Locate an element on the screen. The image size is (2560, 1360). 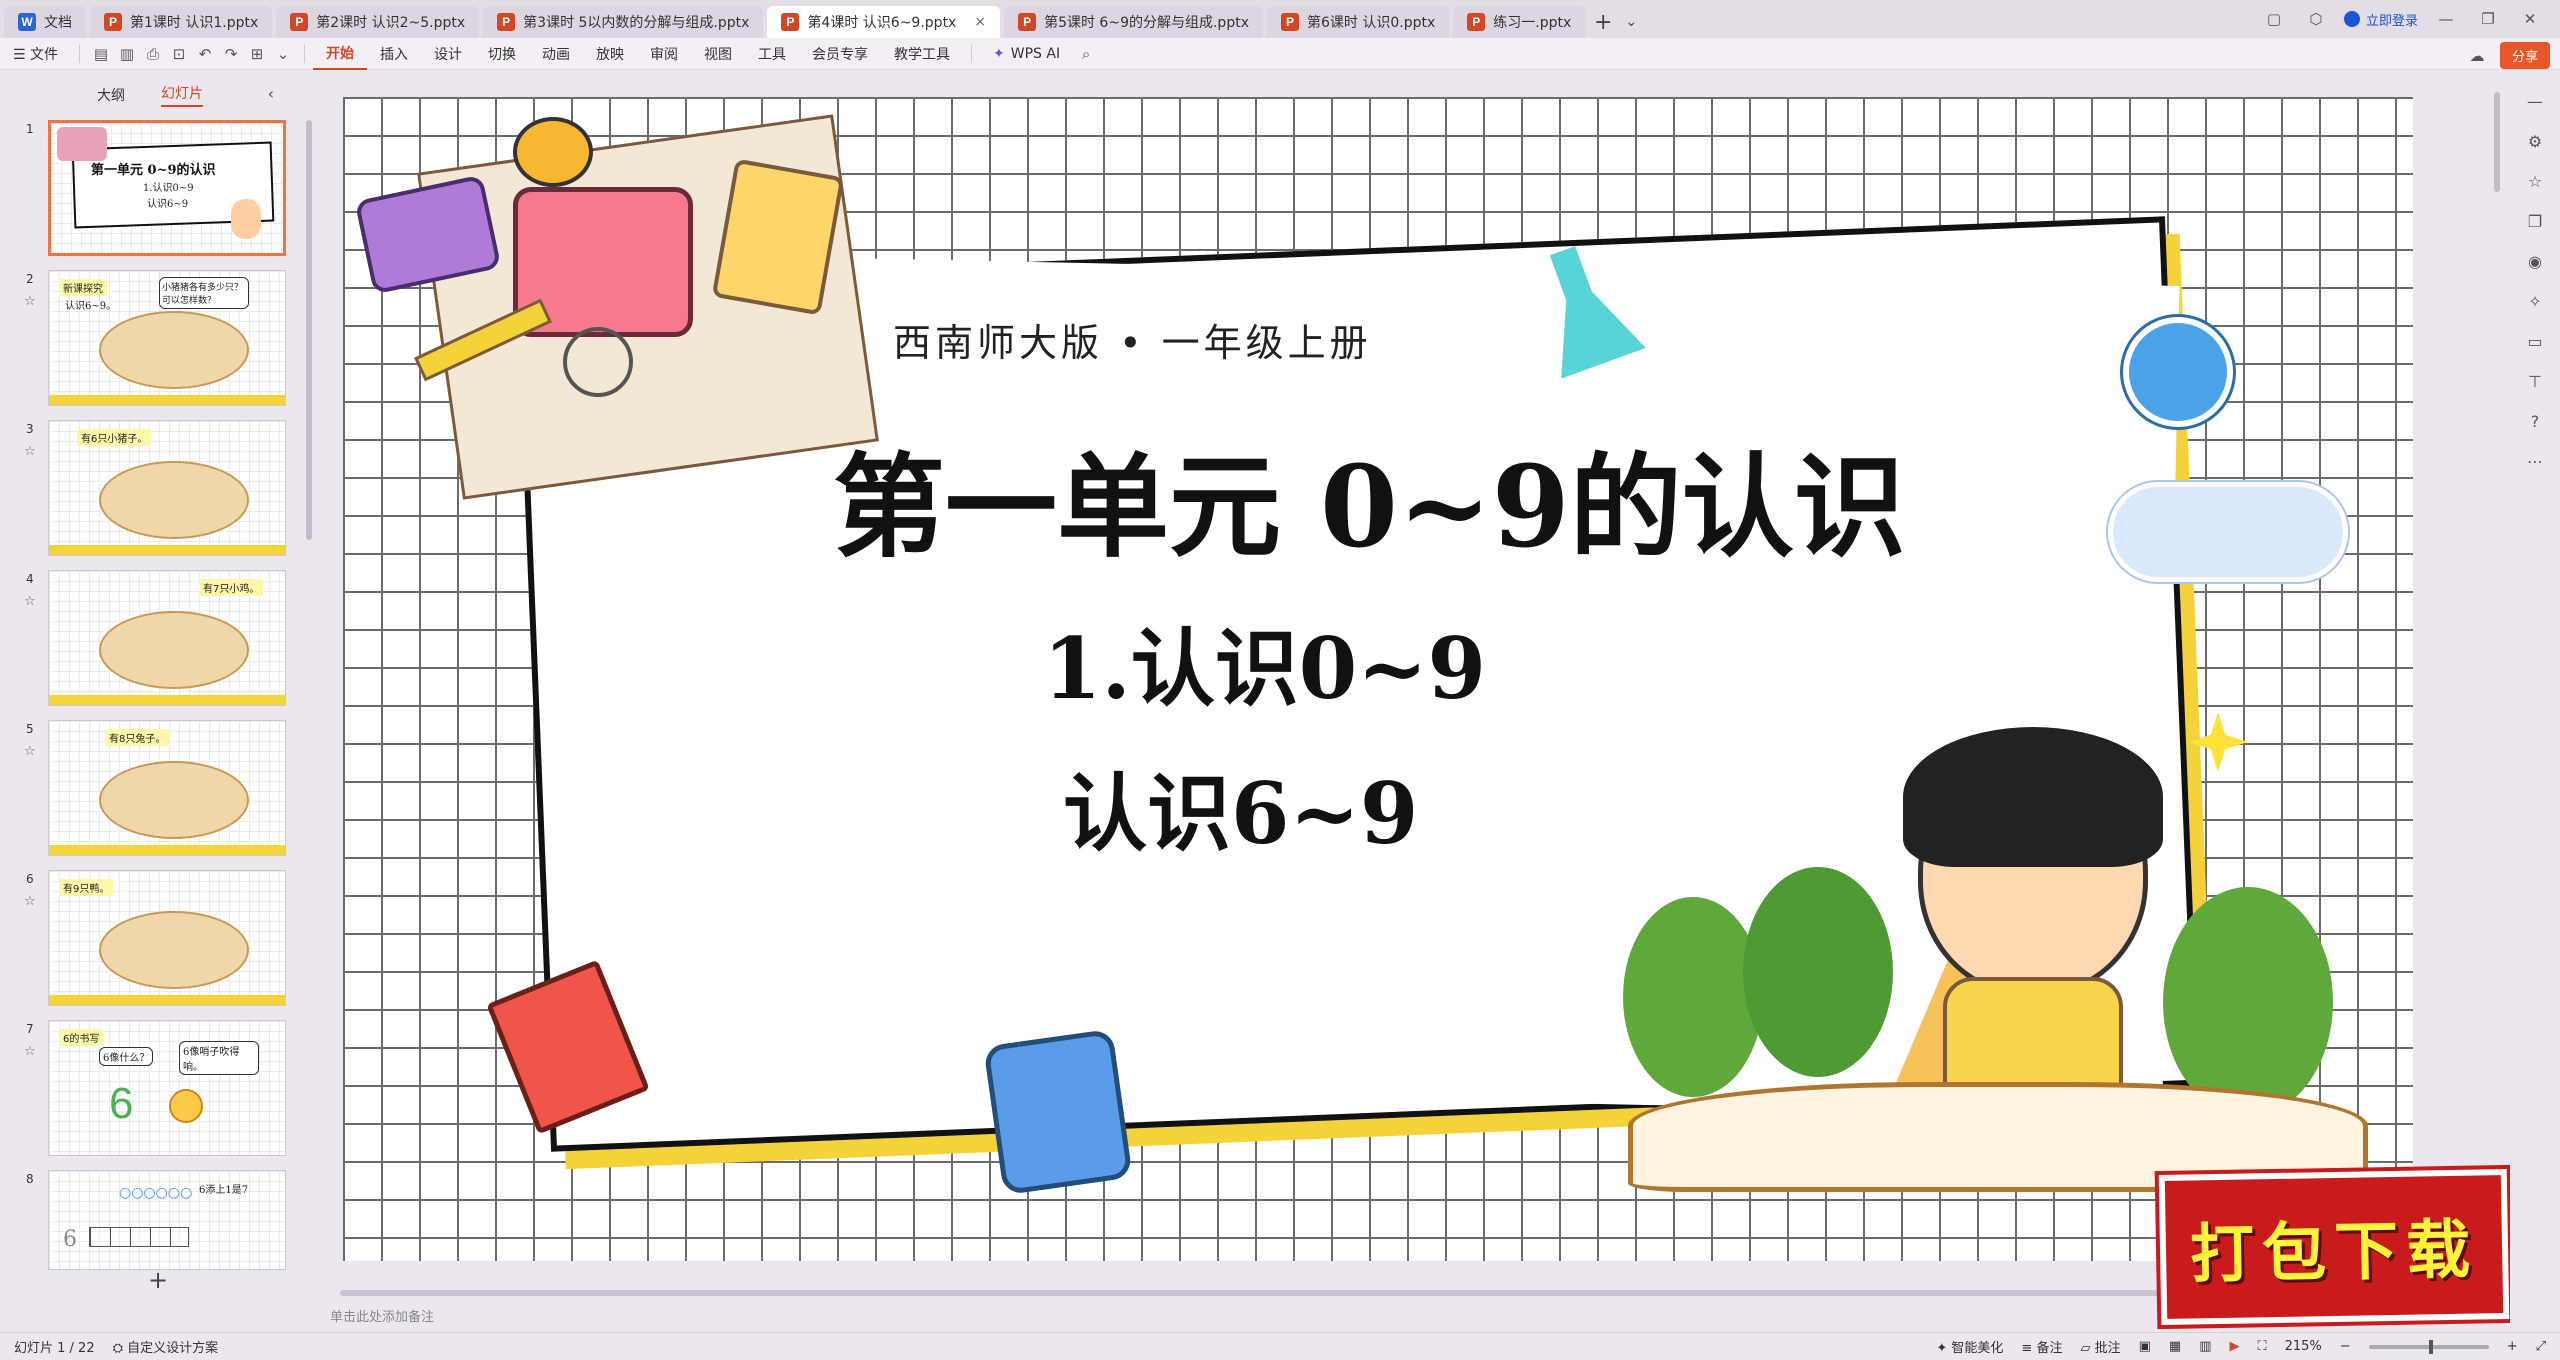
maximize-icon: ❐ is located at coordinates (2488, 19).